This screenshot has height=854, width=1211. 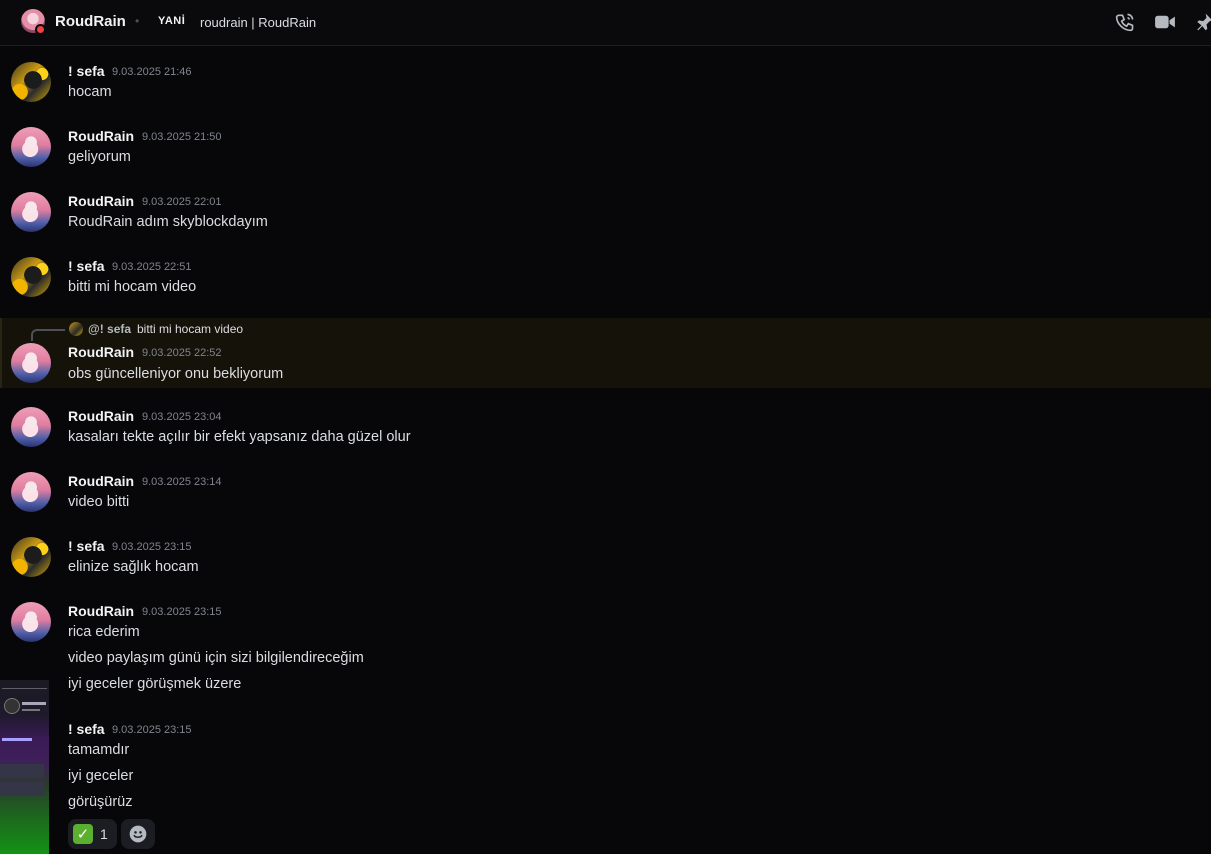 I want to click on message-text: hocam, so click(x=90, y=92).